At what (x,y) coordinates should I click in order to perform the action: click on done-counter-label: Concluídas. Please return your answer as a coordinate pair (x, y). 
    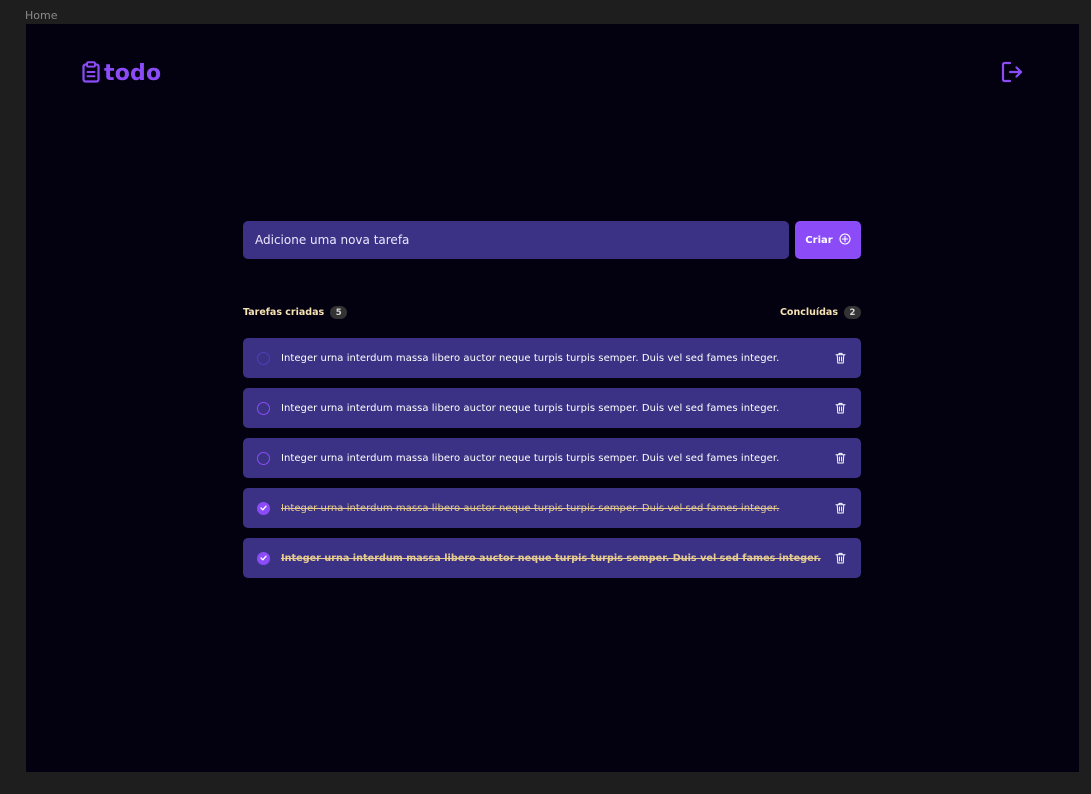
    Looking at the image, I should click on (808, 312).